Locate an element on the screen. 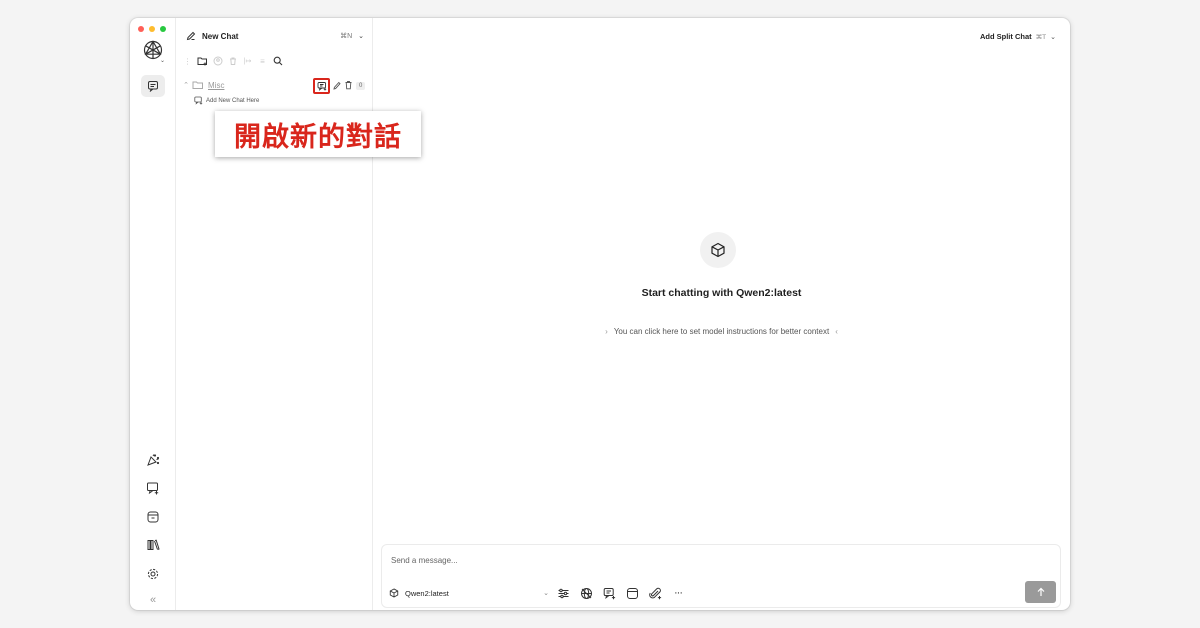 This screenshot has height=628, width=1200. new-chat-button: New Chat ⌘N ⌄ is located at coordinates (275, 36).